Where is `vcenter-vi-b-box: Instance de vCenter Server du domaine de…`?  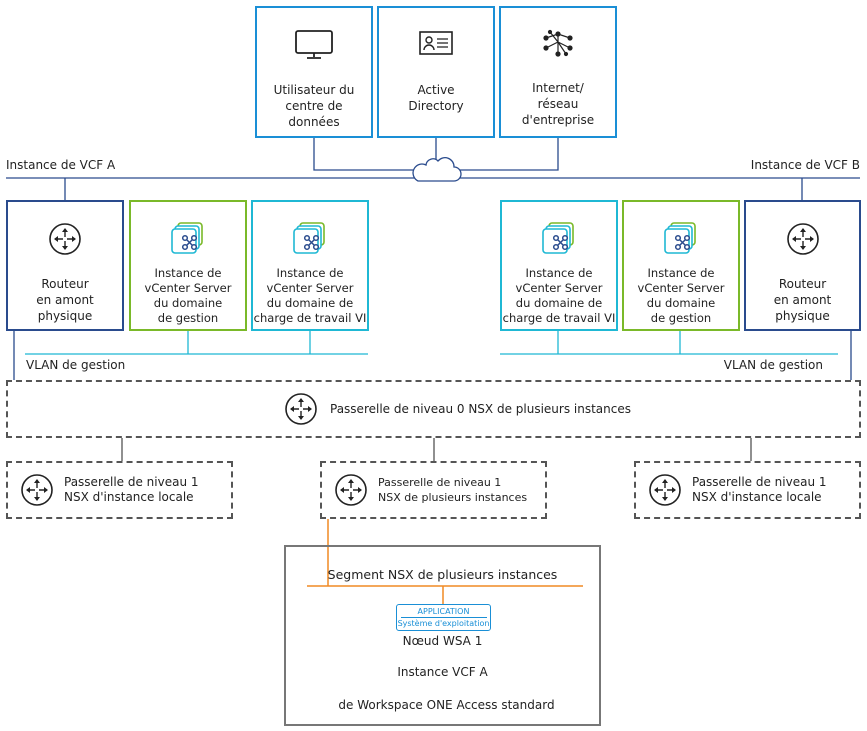
vcenter-vi-b-box: Instance de vCenter Server du domaine de… is located at coordinates (559, 265).